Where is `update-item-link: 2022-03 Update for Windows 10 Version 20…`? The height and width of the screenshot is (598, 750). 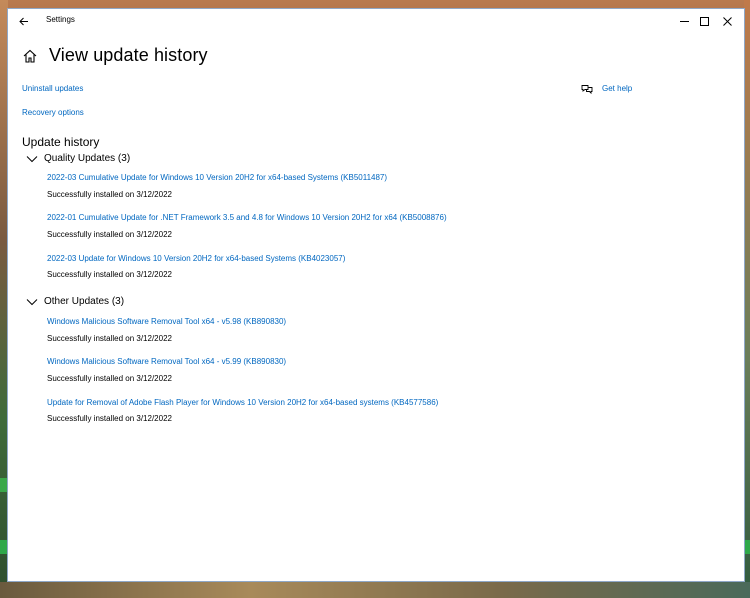
update-item-link: 2022-03 Update for Windows 10 Version 20… is located at coordinates (196, 258).